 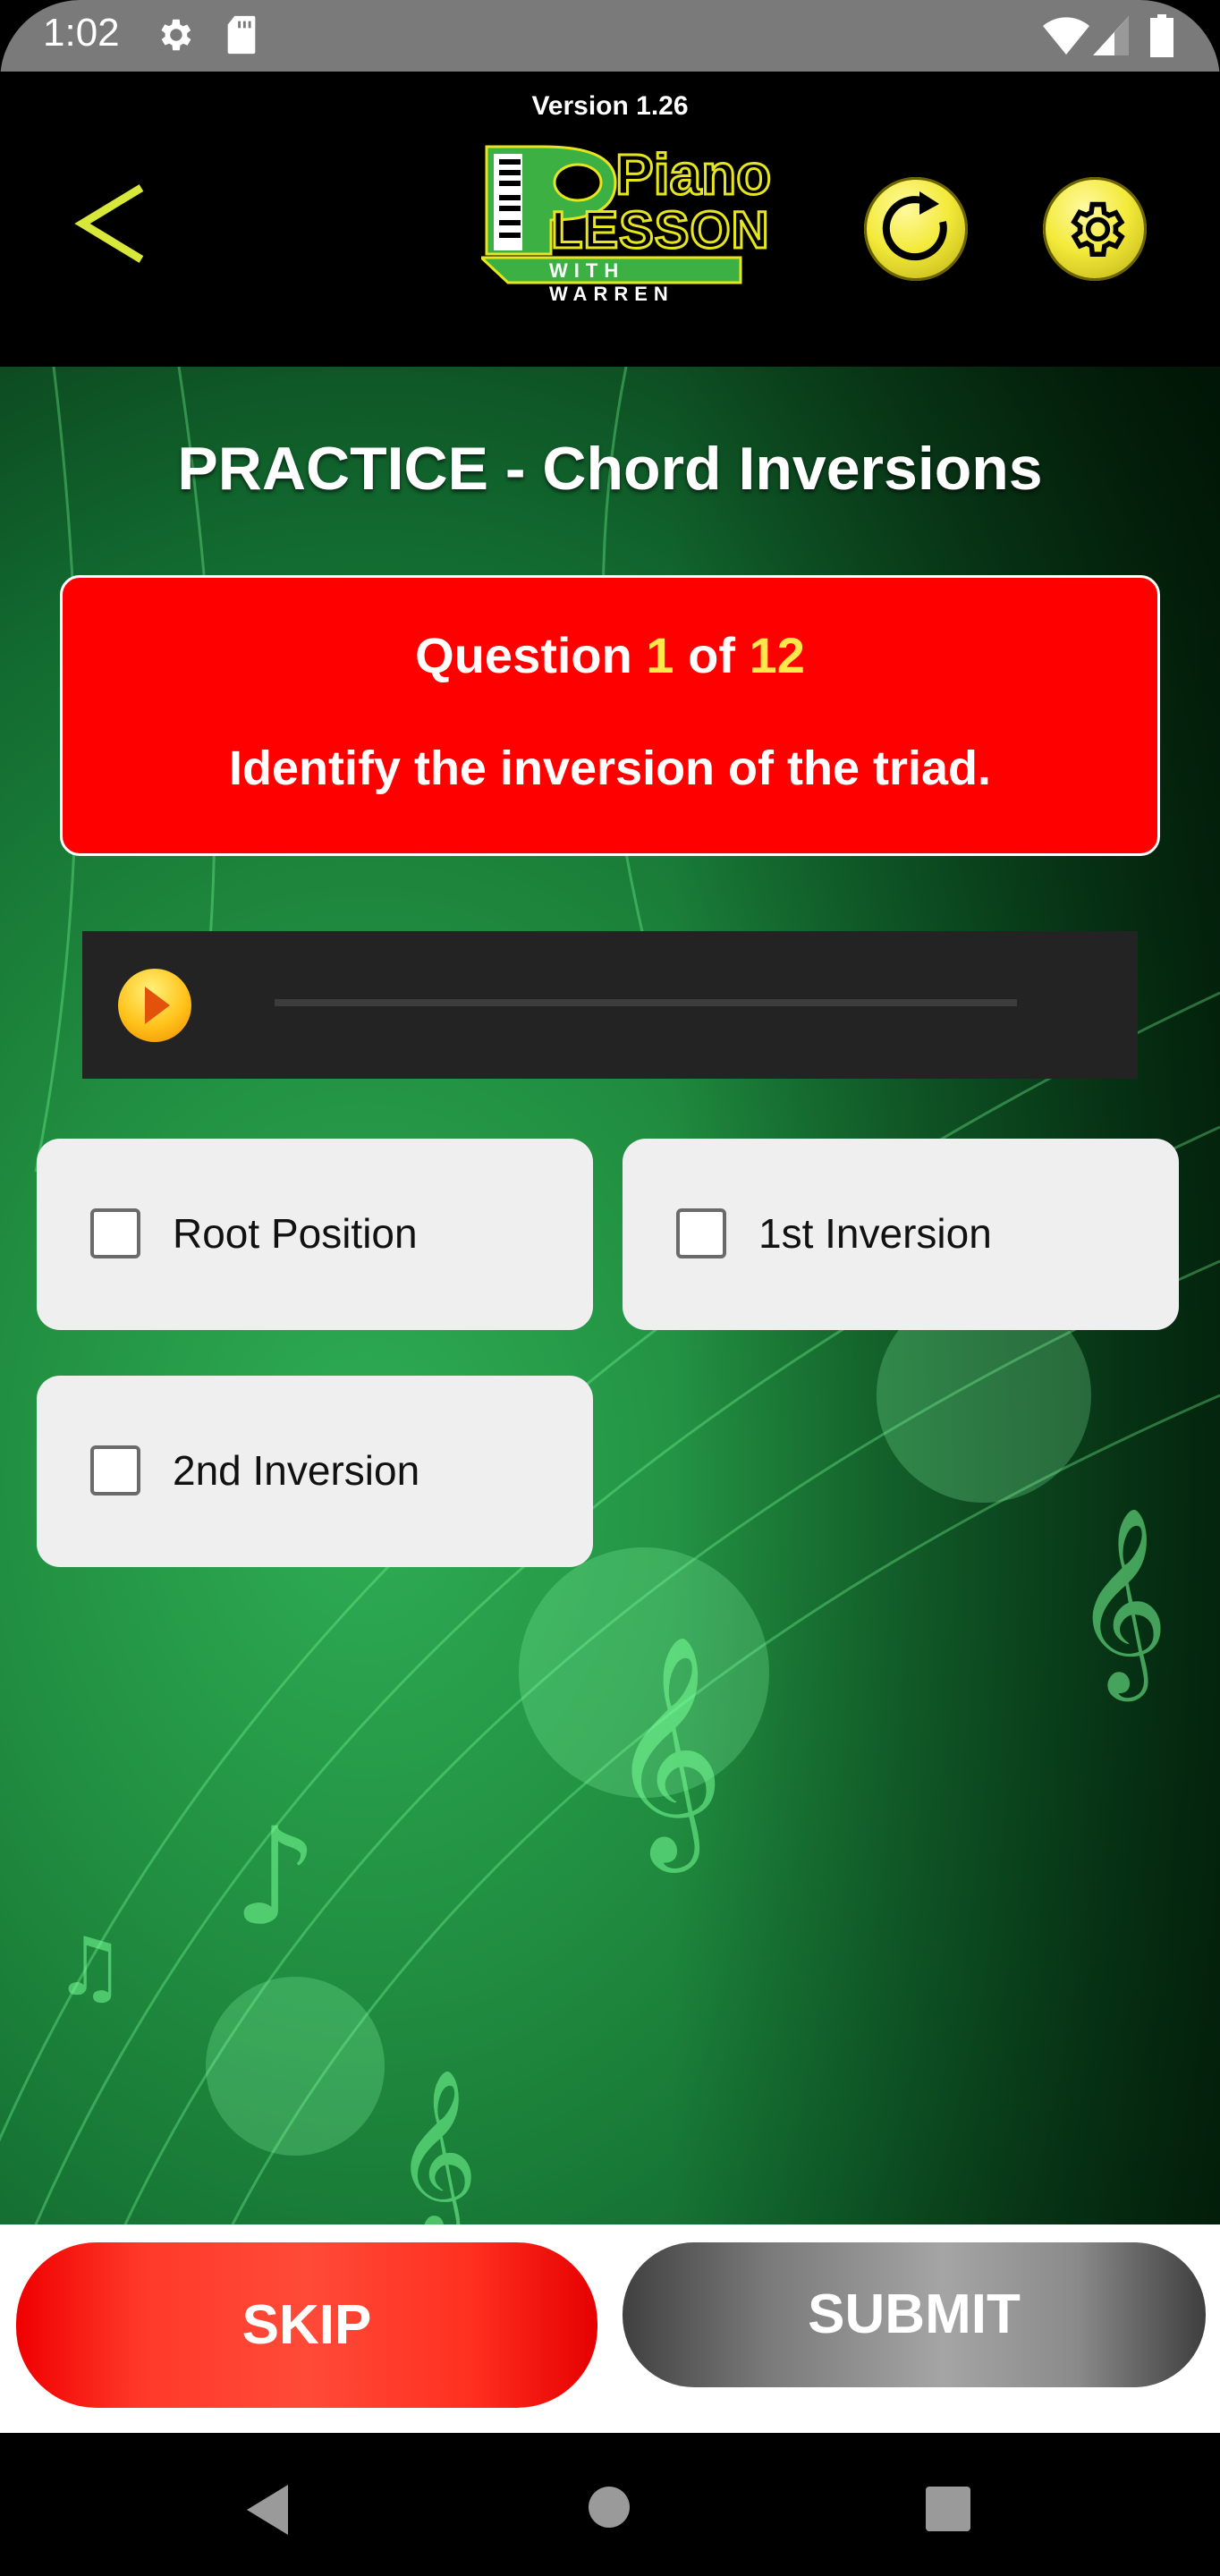 I want to click on refresh-icon, so click(x=914, y=226).